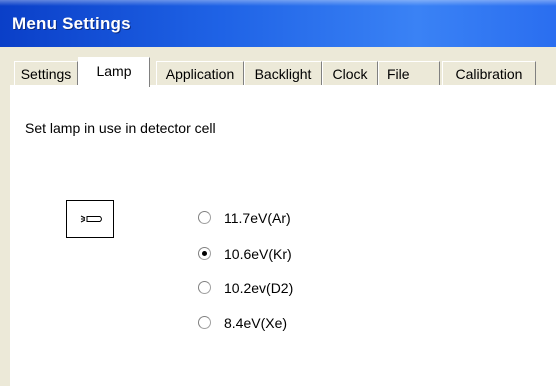  I want to click on tab-lamp-label: Lamp, so click(114, 71).